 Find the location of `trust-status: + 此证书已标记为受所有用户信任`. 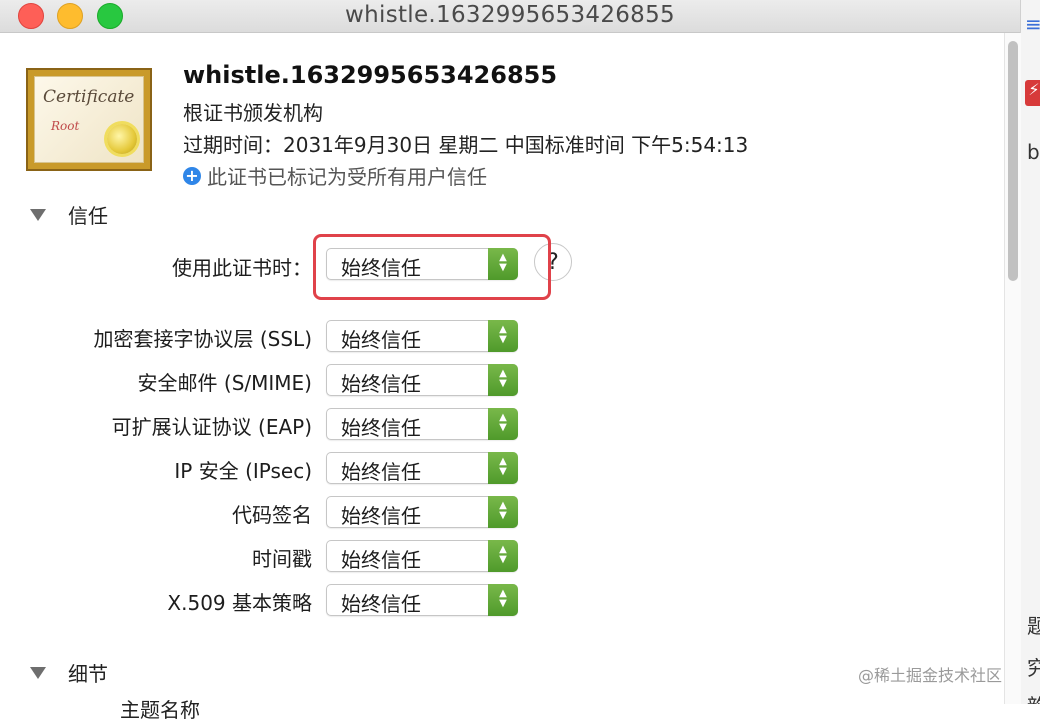

trust-status: + 此证书已标记为受所有用户信任 is located at coordinates (335, 175).